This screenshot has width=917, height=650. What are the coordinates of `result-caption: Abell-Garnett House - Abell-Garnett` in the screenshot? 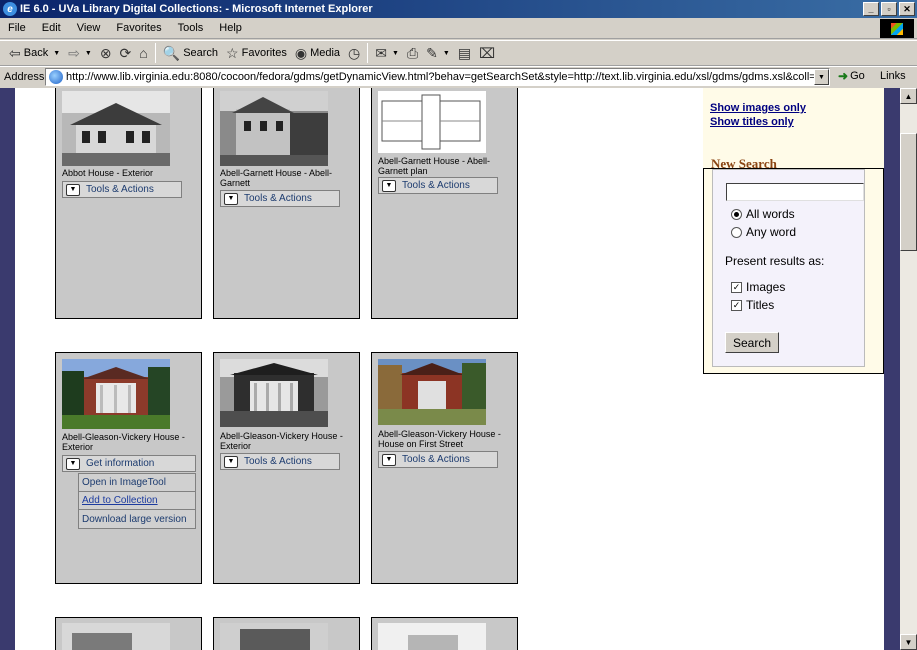 It's located at (276, 178).